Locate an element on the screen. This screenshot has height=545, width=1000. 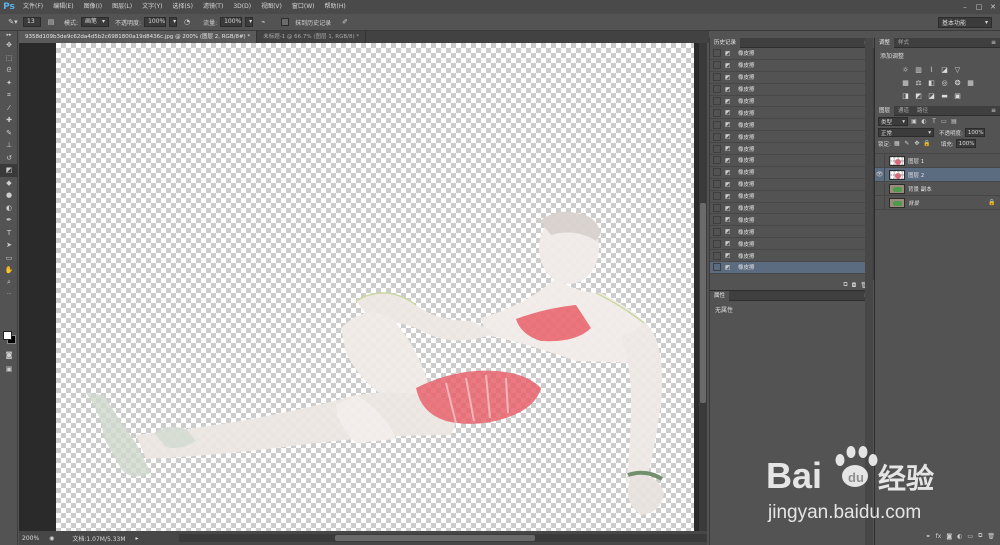
layer-style-icon: fx is located at coordinates (939, 536).